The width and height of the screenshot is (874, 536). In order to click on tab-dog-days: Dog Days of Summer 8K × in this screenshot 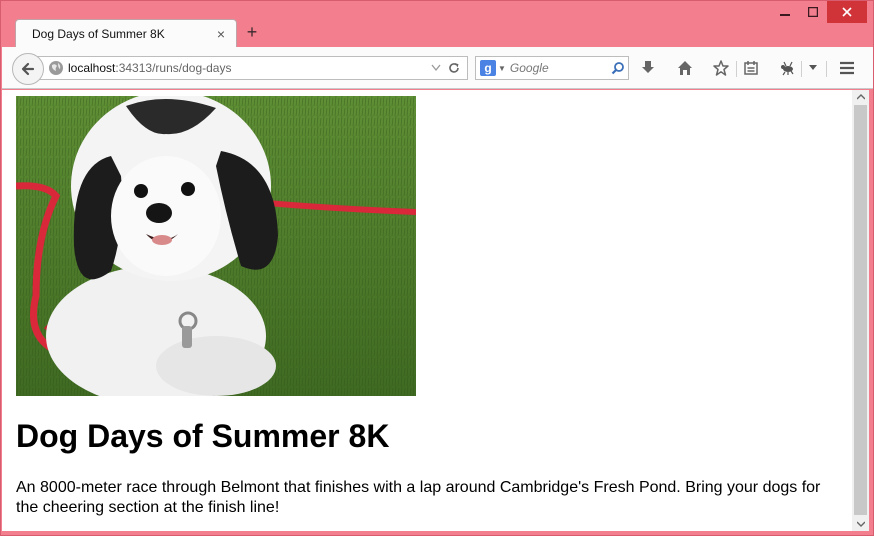, I will do `click(126, 33)`.